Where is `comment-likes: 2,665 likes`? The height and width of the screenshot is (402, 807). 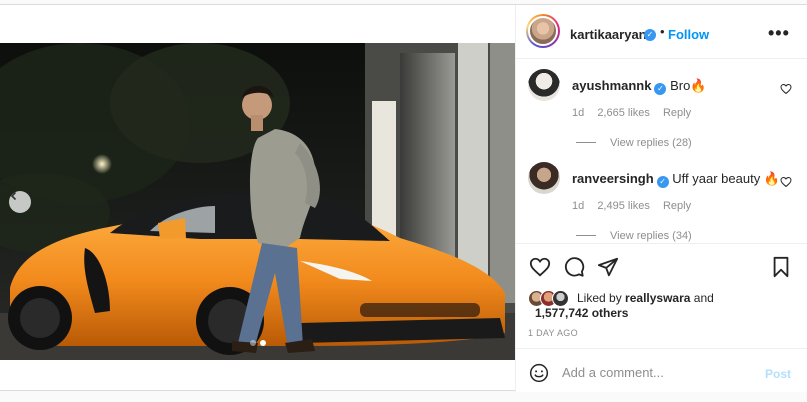 comment-likes: 2,665 likes is located at coordinates (623, 113).